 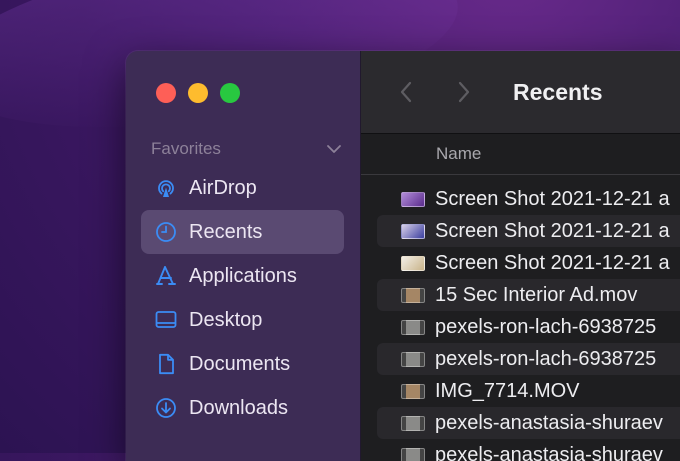 What do you see at coordinates (238, 408) in the screenshot?
I see `sidebar-item-label: Downloads` at bounding box center [238, 408].